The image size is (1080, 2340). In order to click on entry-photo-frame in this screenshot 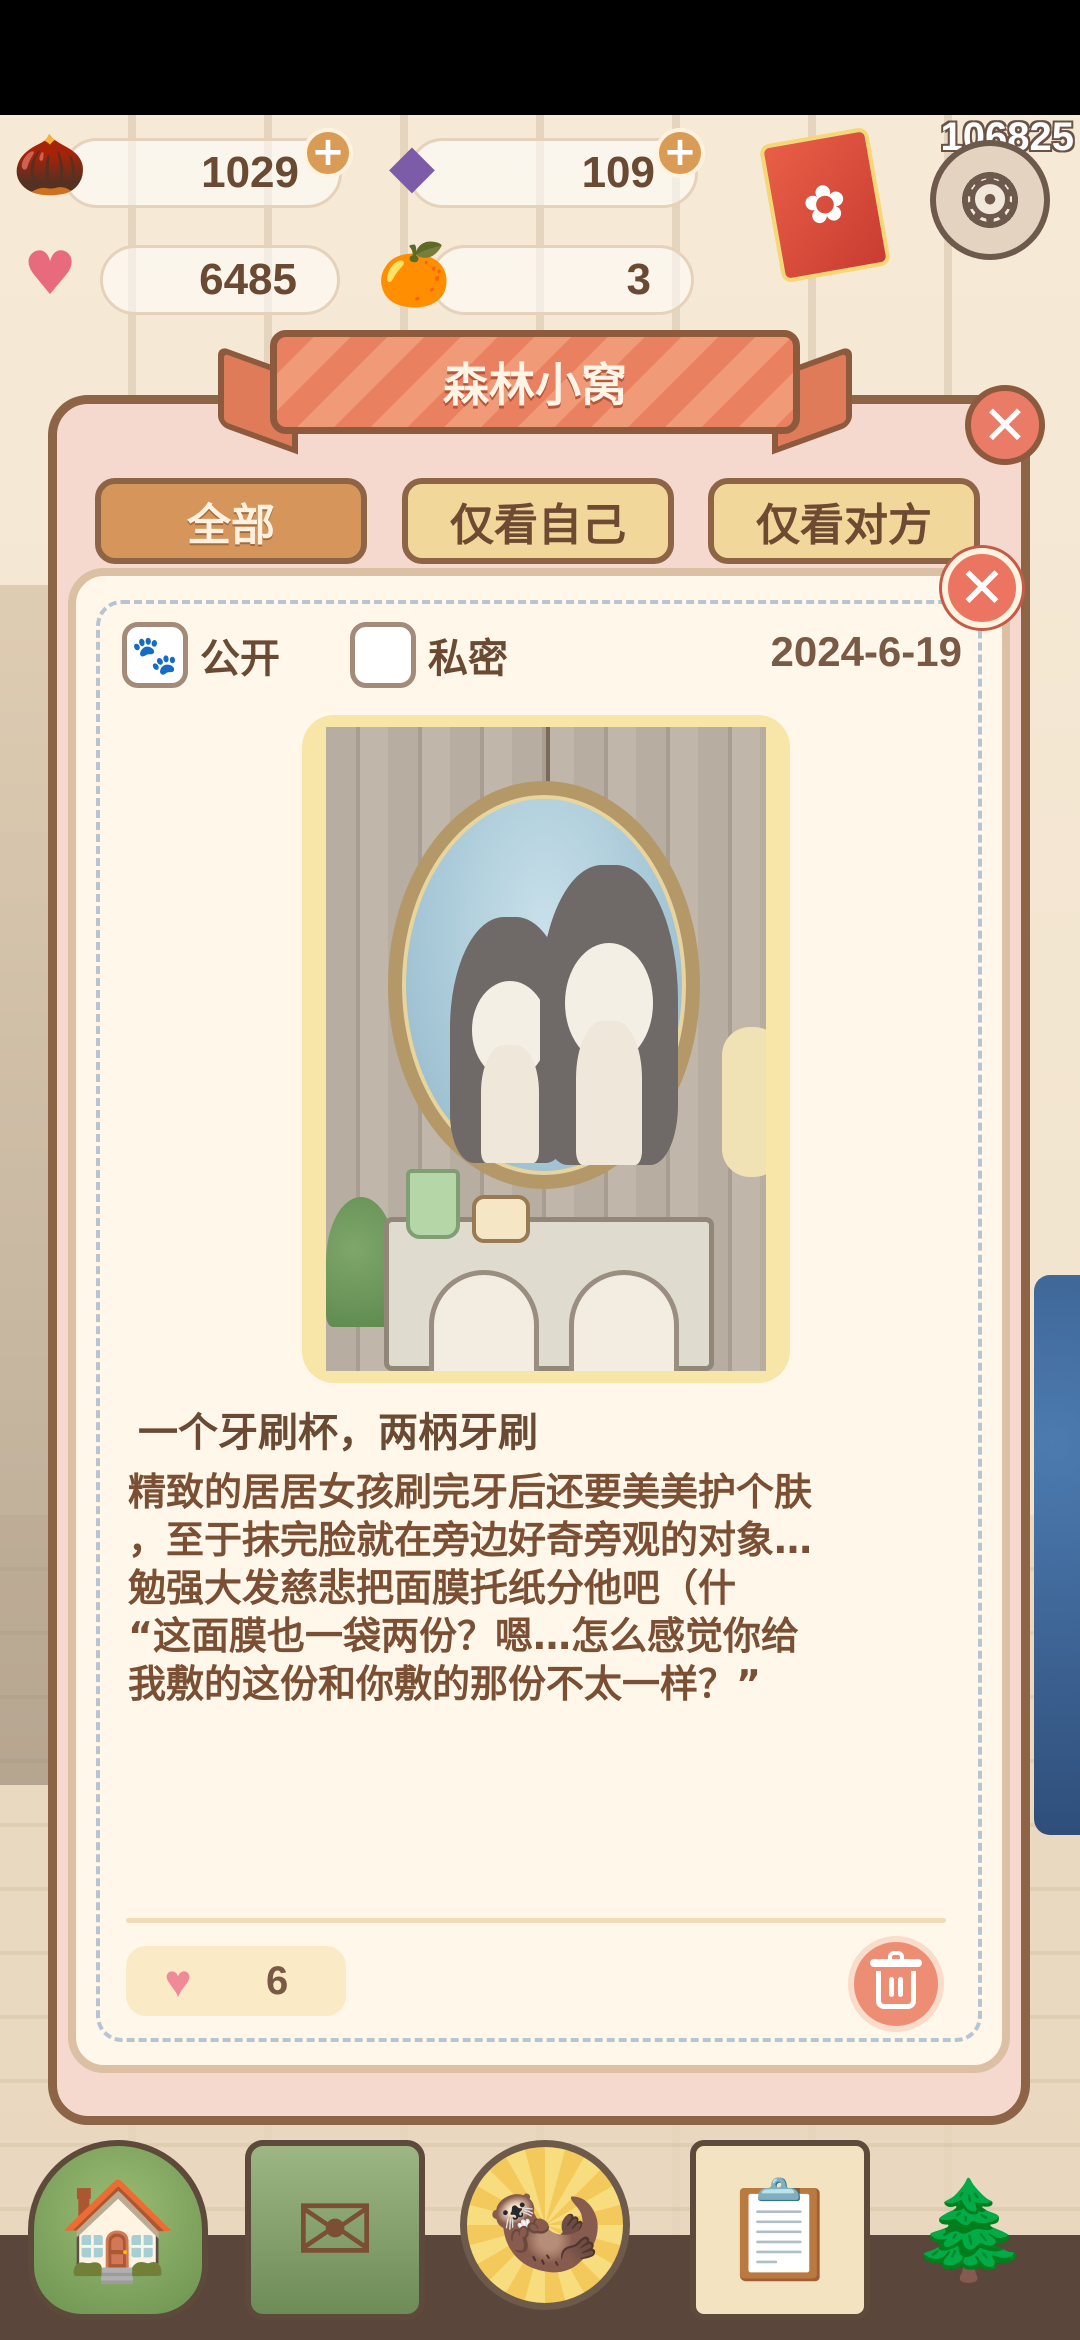, I will do `click(546, 1049)`.